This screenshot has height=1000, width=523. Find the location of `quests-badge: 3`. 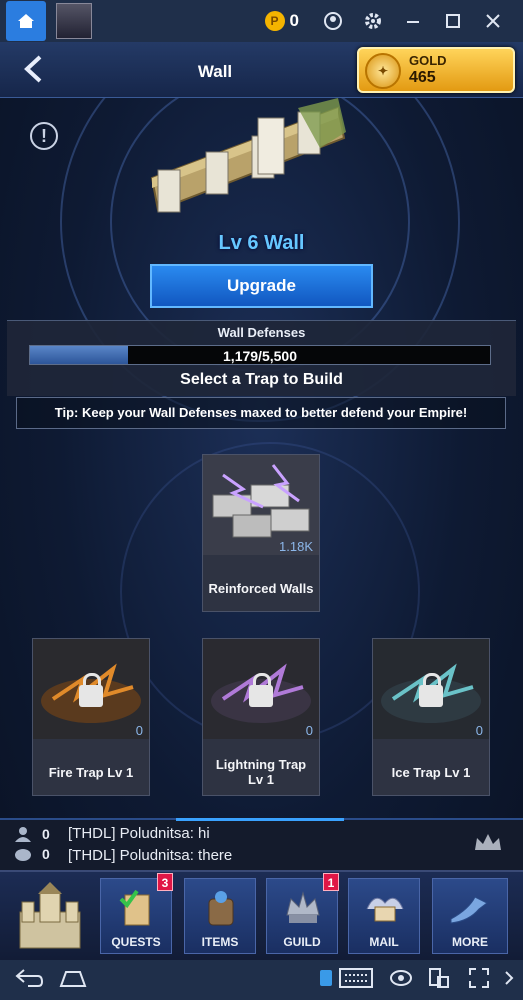

quests-badge: 3 is located at coordinates (165, 882).